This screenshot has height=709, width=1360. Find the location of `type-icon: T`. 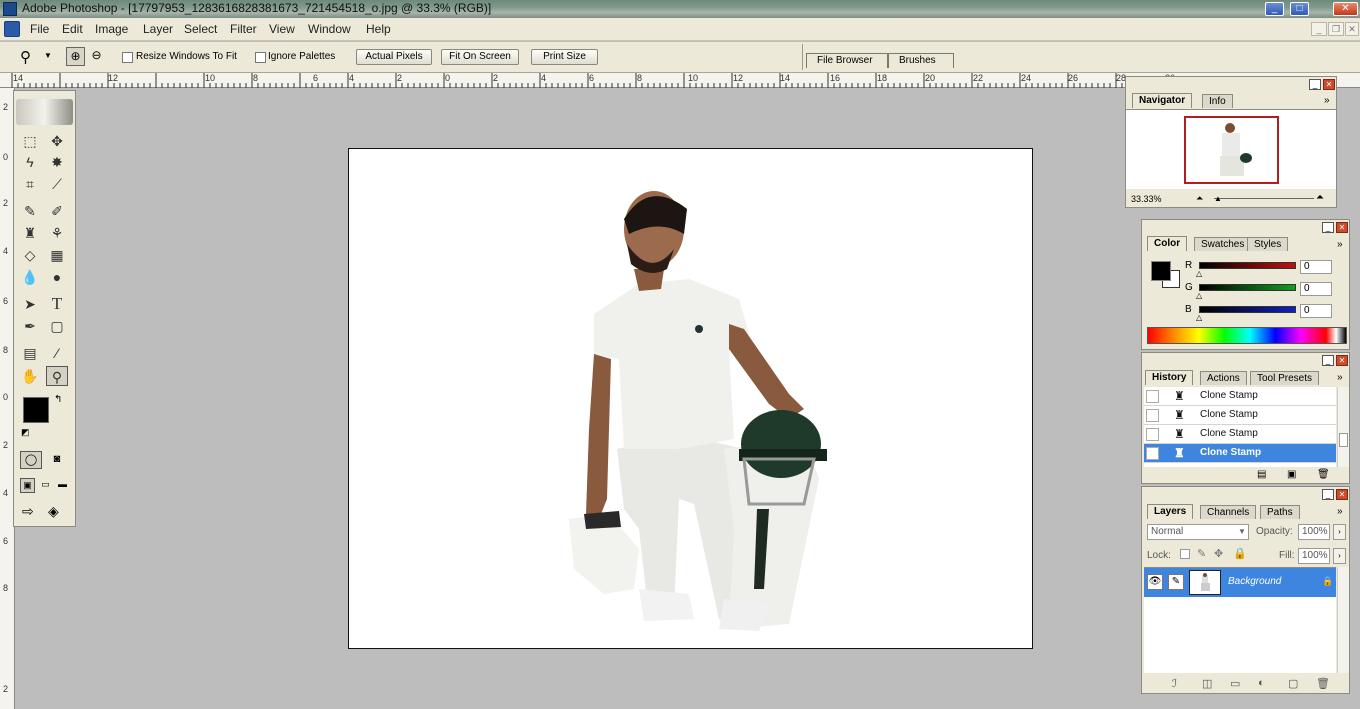

type-icon: T is located at coordinates (57, 304).